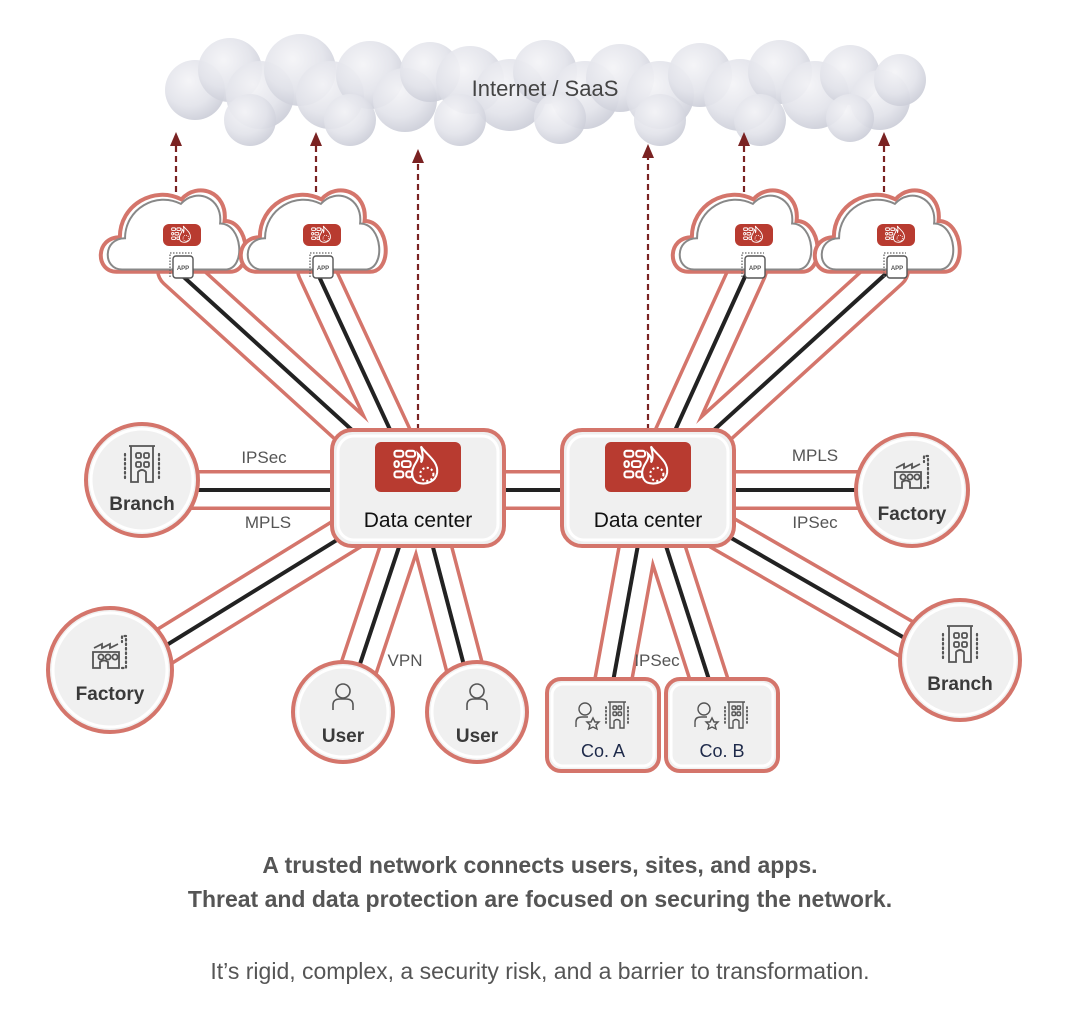  I want to click on dc-right: Data center, so click(648, 488).